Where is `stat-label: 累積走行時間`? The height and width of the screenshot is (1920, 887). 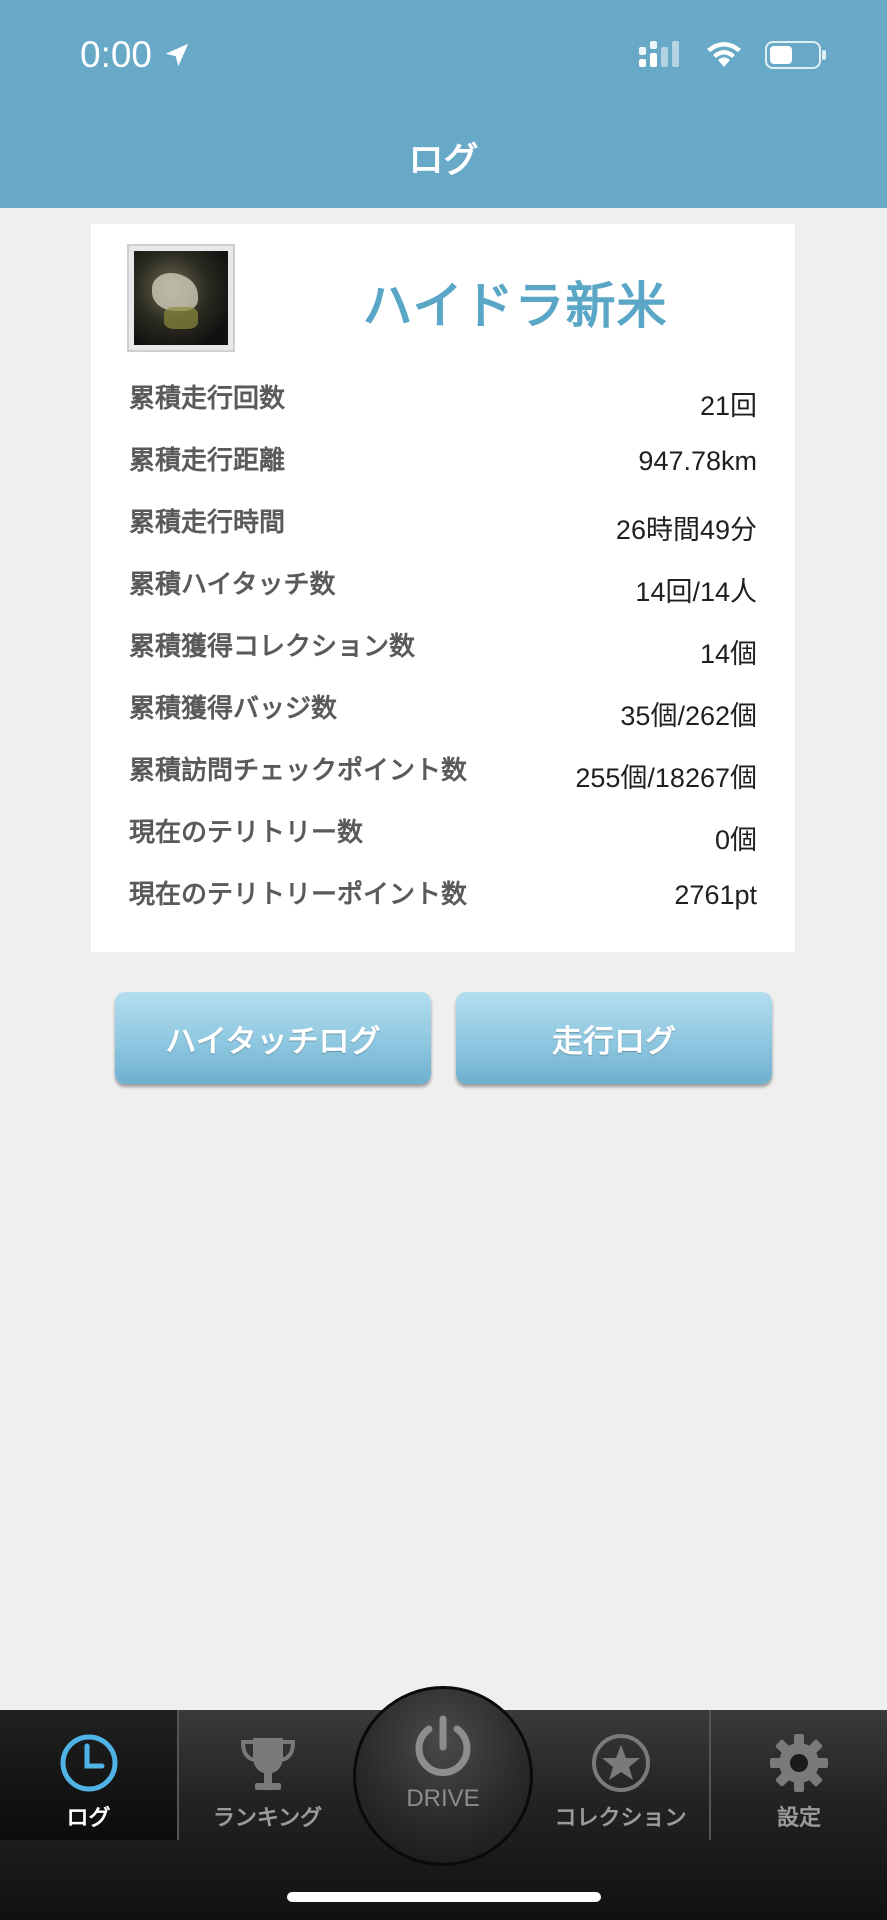
stat-label: 累積走行時間 is located at coordinates (207, 523).